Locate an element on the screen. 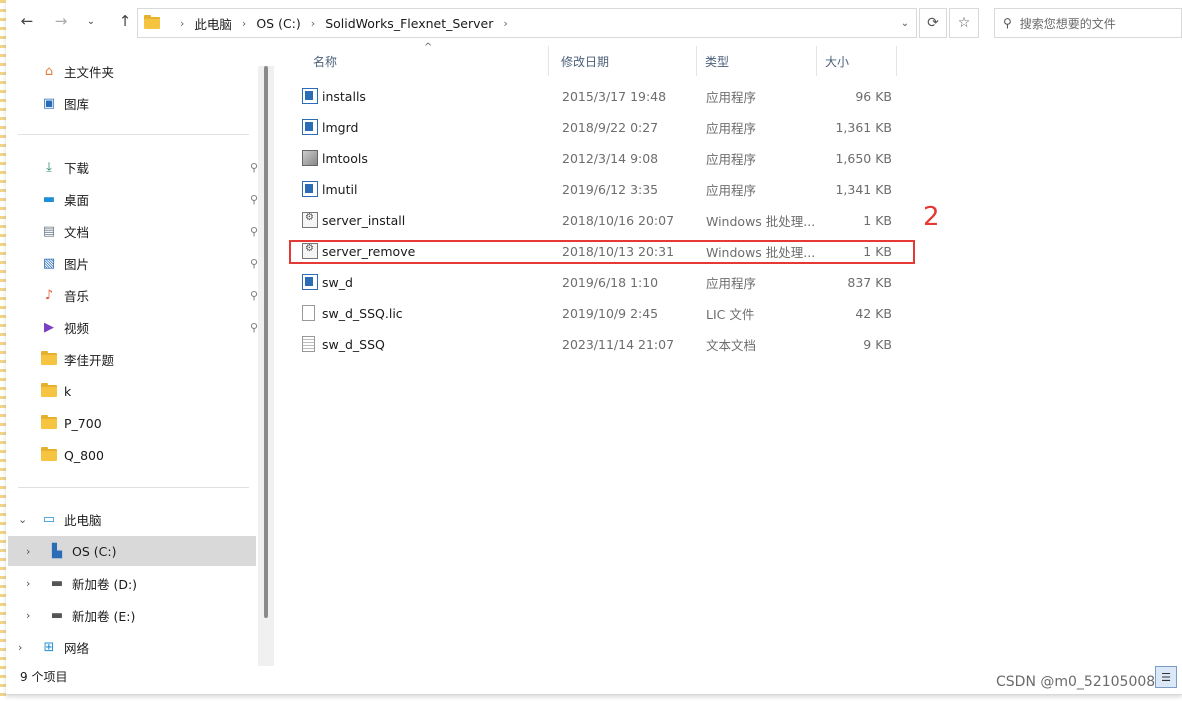 This screenshot has height=701, width=1182. file-date: 2019/6/18 1:10 is located at coordinates (610, 282).